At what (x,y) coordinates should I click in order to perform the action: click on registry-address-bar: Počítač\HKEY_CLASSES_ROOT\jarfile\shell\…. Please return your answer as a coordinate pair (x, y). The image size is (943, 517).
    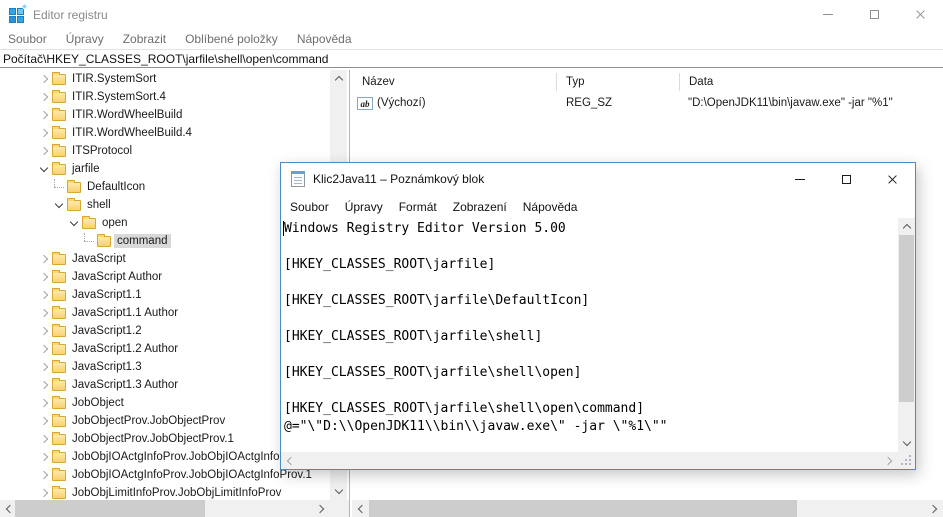
    Looking at the image, I should click on (471, 58).